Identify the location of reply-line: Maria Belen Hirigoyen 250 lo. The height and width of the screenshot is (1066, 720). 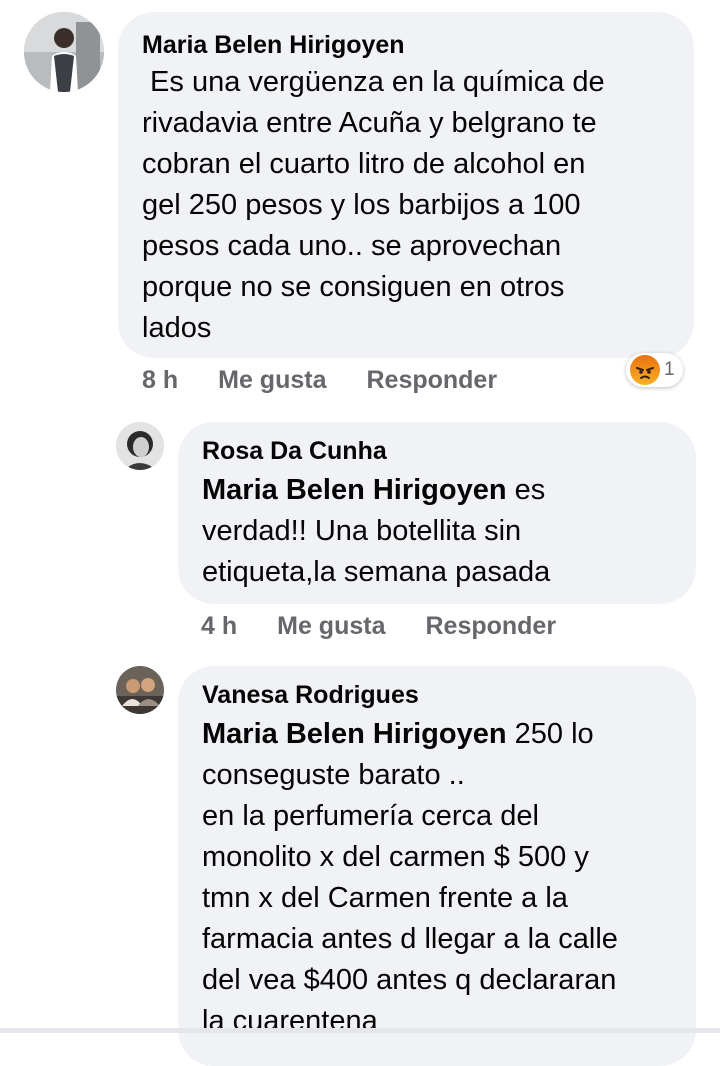
(449, 734).